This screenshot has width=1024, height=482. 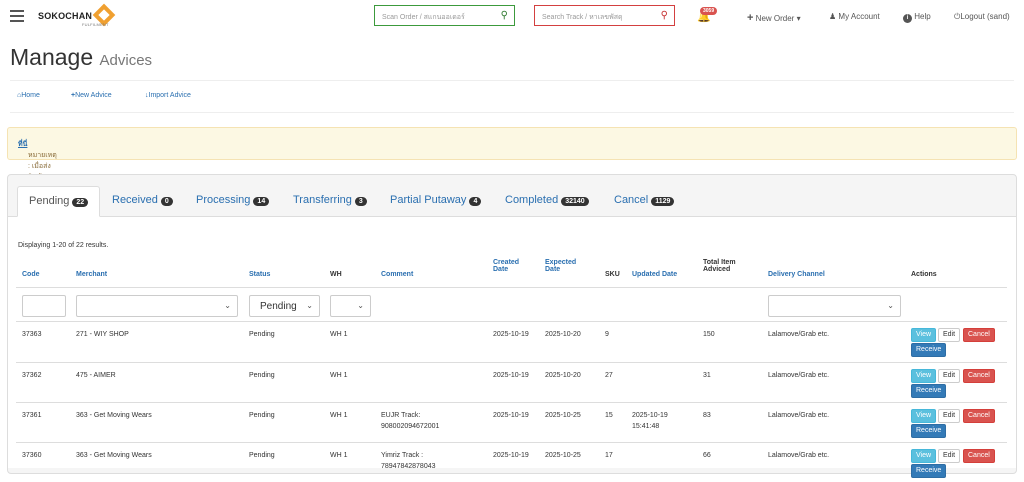 I want to click on page-title: Manage Advices, so click(x=81, y=57).